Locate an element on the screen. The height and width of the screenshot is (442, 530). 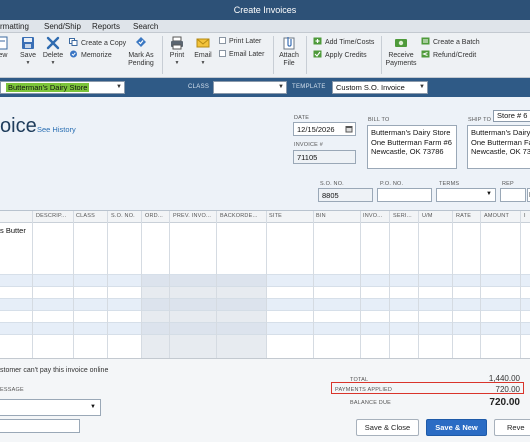
date-field: 12/15/2026 is located at coordinates (324, 129).